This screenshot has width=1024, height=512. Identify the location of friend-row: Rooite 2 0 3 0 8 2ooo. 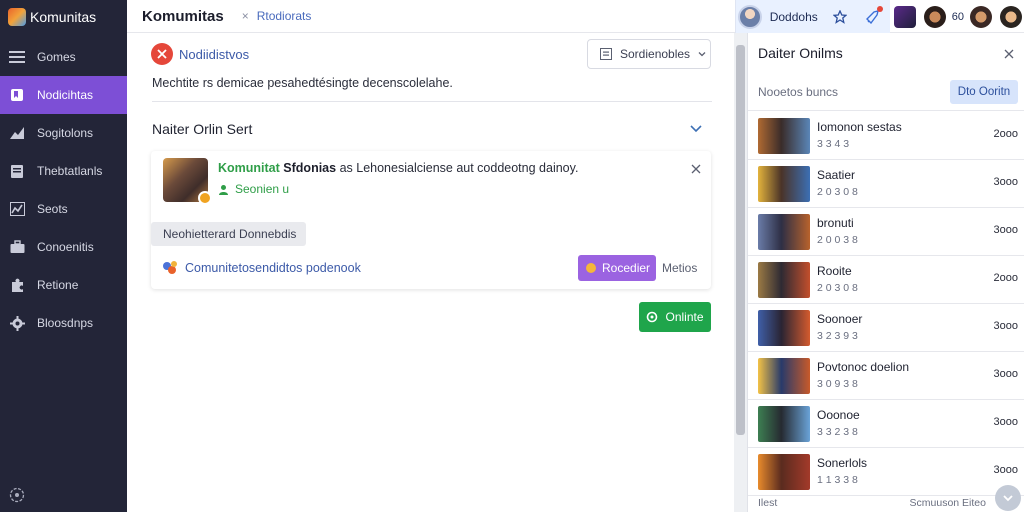
(886, 280).